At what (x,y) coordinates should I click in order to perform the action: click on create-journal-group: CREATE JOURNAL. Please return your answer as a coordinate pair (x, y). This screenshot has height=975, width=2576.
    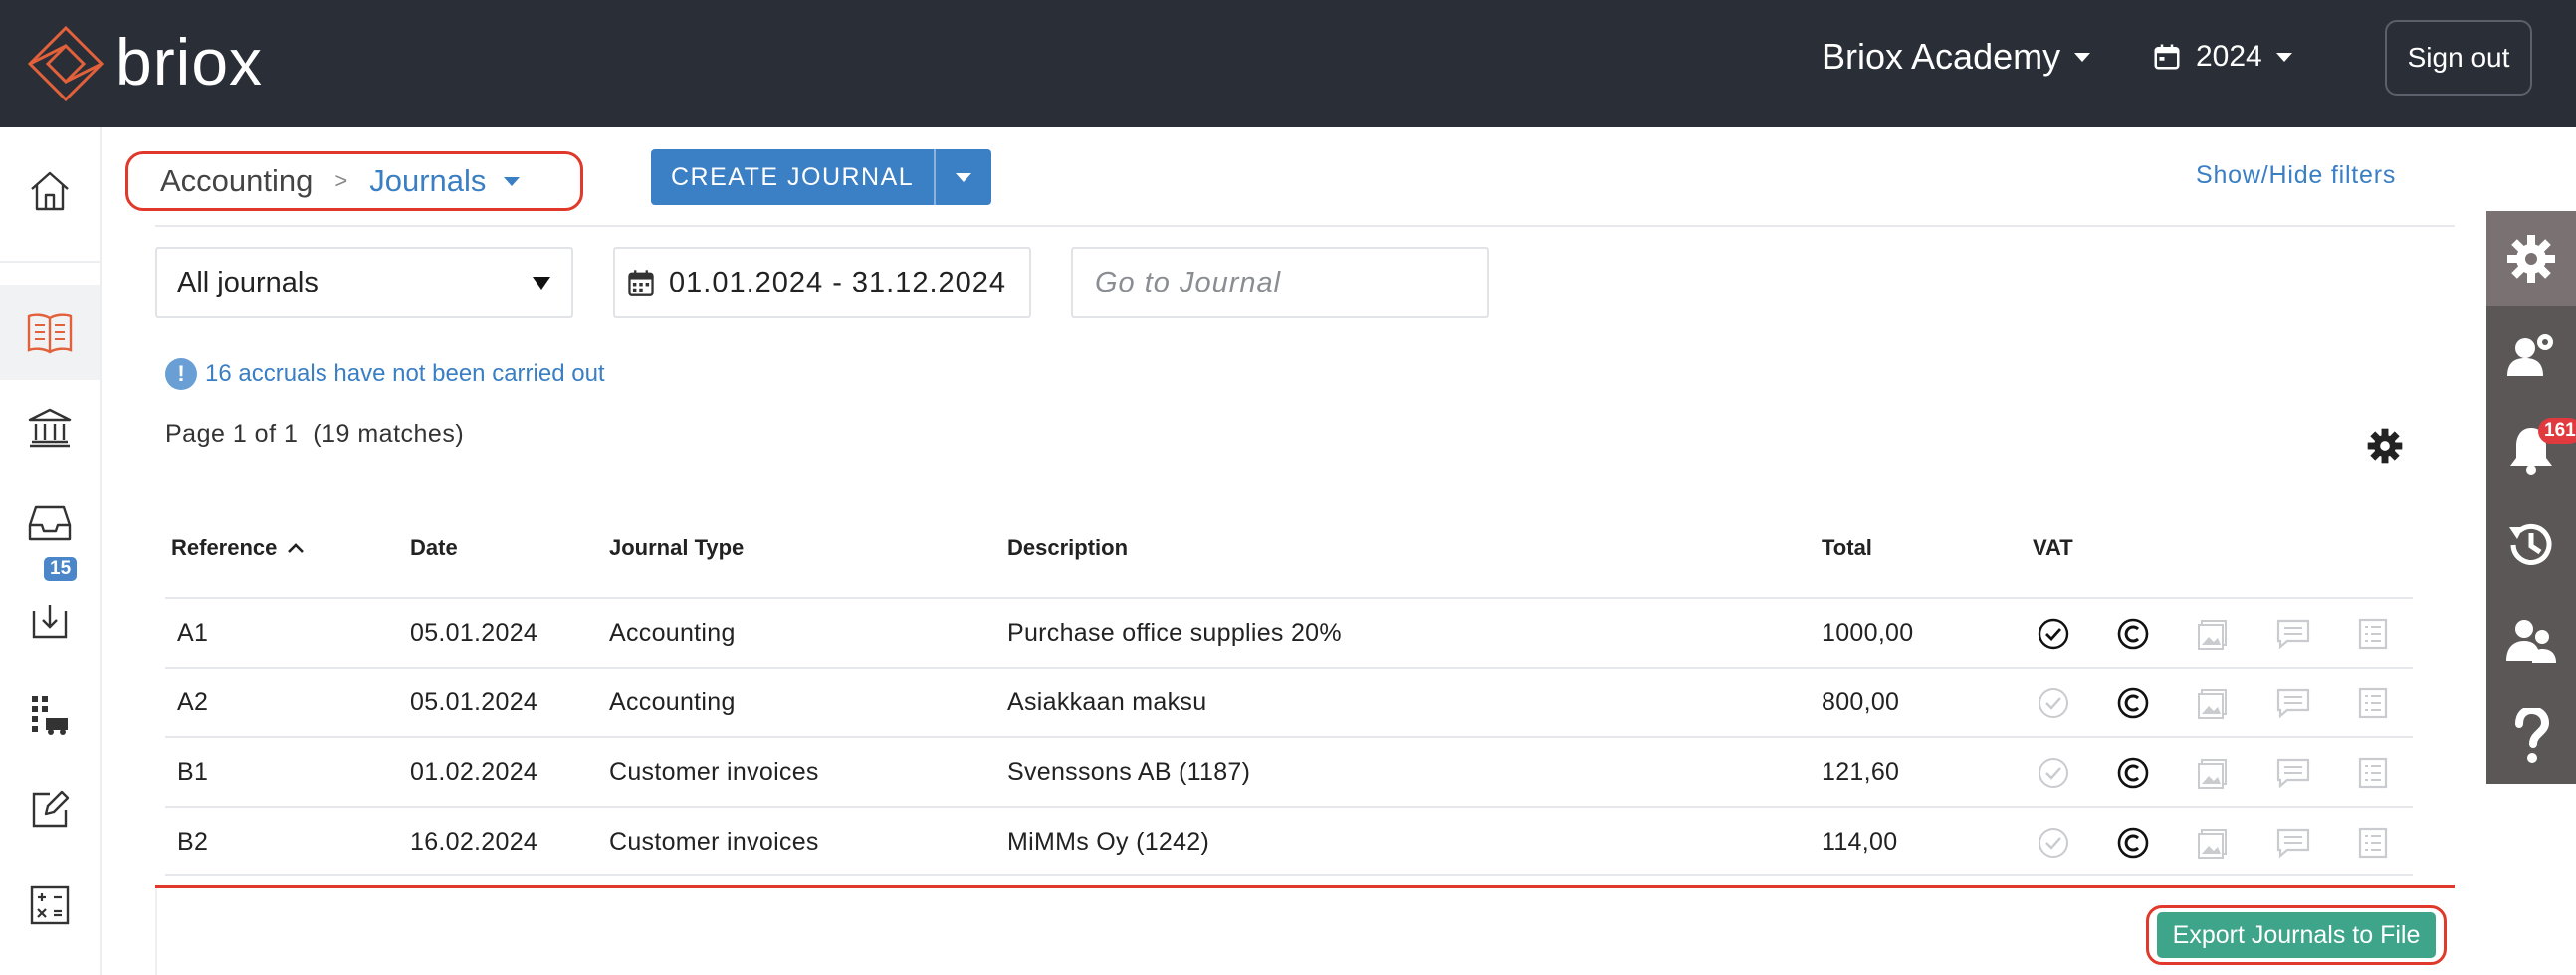
    Looking at the image, I should click on (821, 177).